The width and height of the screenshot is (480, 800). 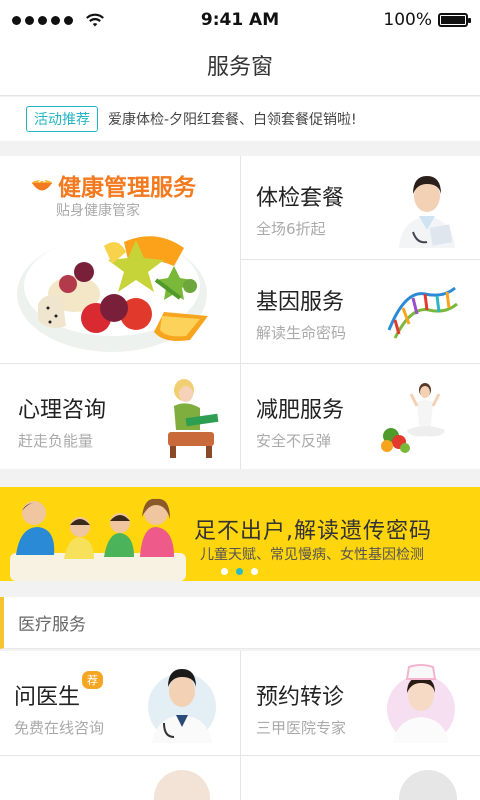 What do you see at coordinates (294, 441) in the screenshot?
I see `weight-loss-subtitle: 安全不反弹` at bounding box center [294, 441].